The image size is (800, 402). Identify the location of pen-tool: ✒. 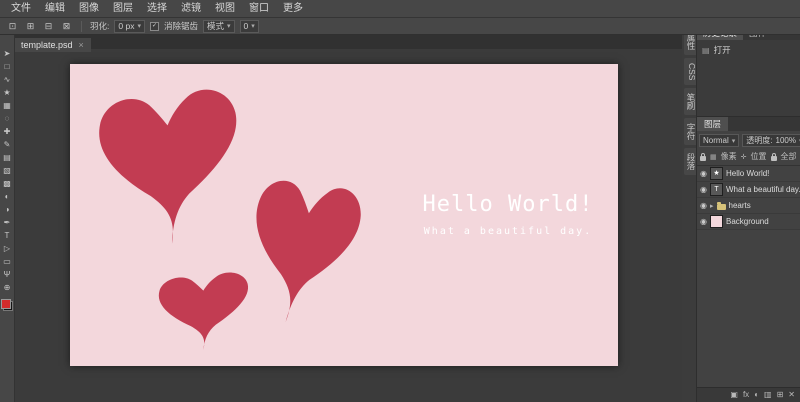
(7, 222).